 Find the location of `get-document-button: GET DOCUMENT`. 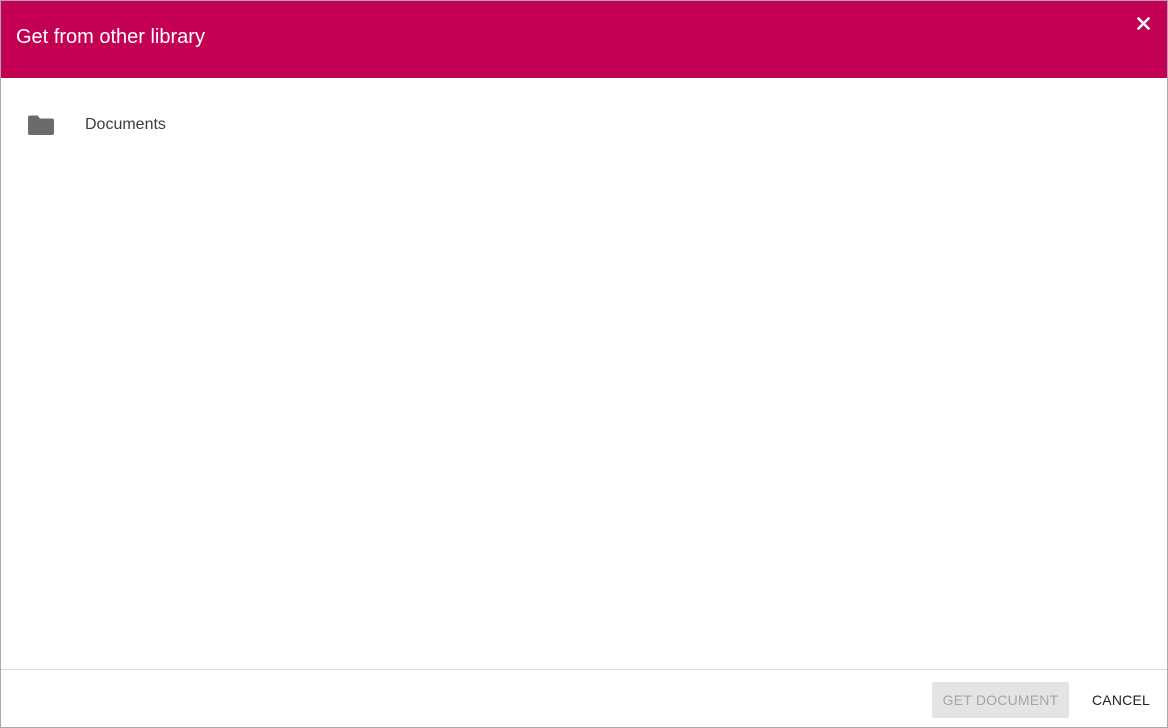

get-document-button: GET DOCUMENT is located at coordinates (1000, 700).